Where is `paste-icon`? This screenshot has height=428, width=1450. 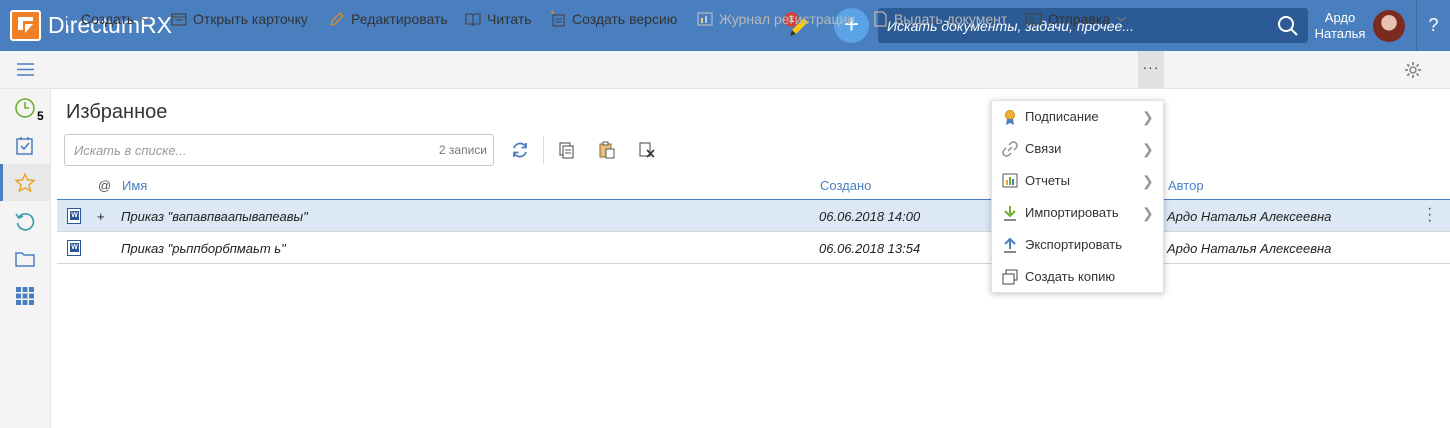 paste-icon is located at coordinates (607, 150).